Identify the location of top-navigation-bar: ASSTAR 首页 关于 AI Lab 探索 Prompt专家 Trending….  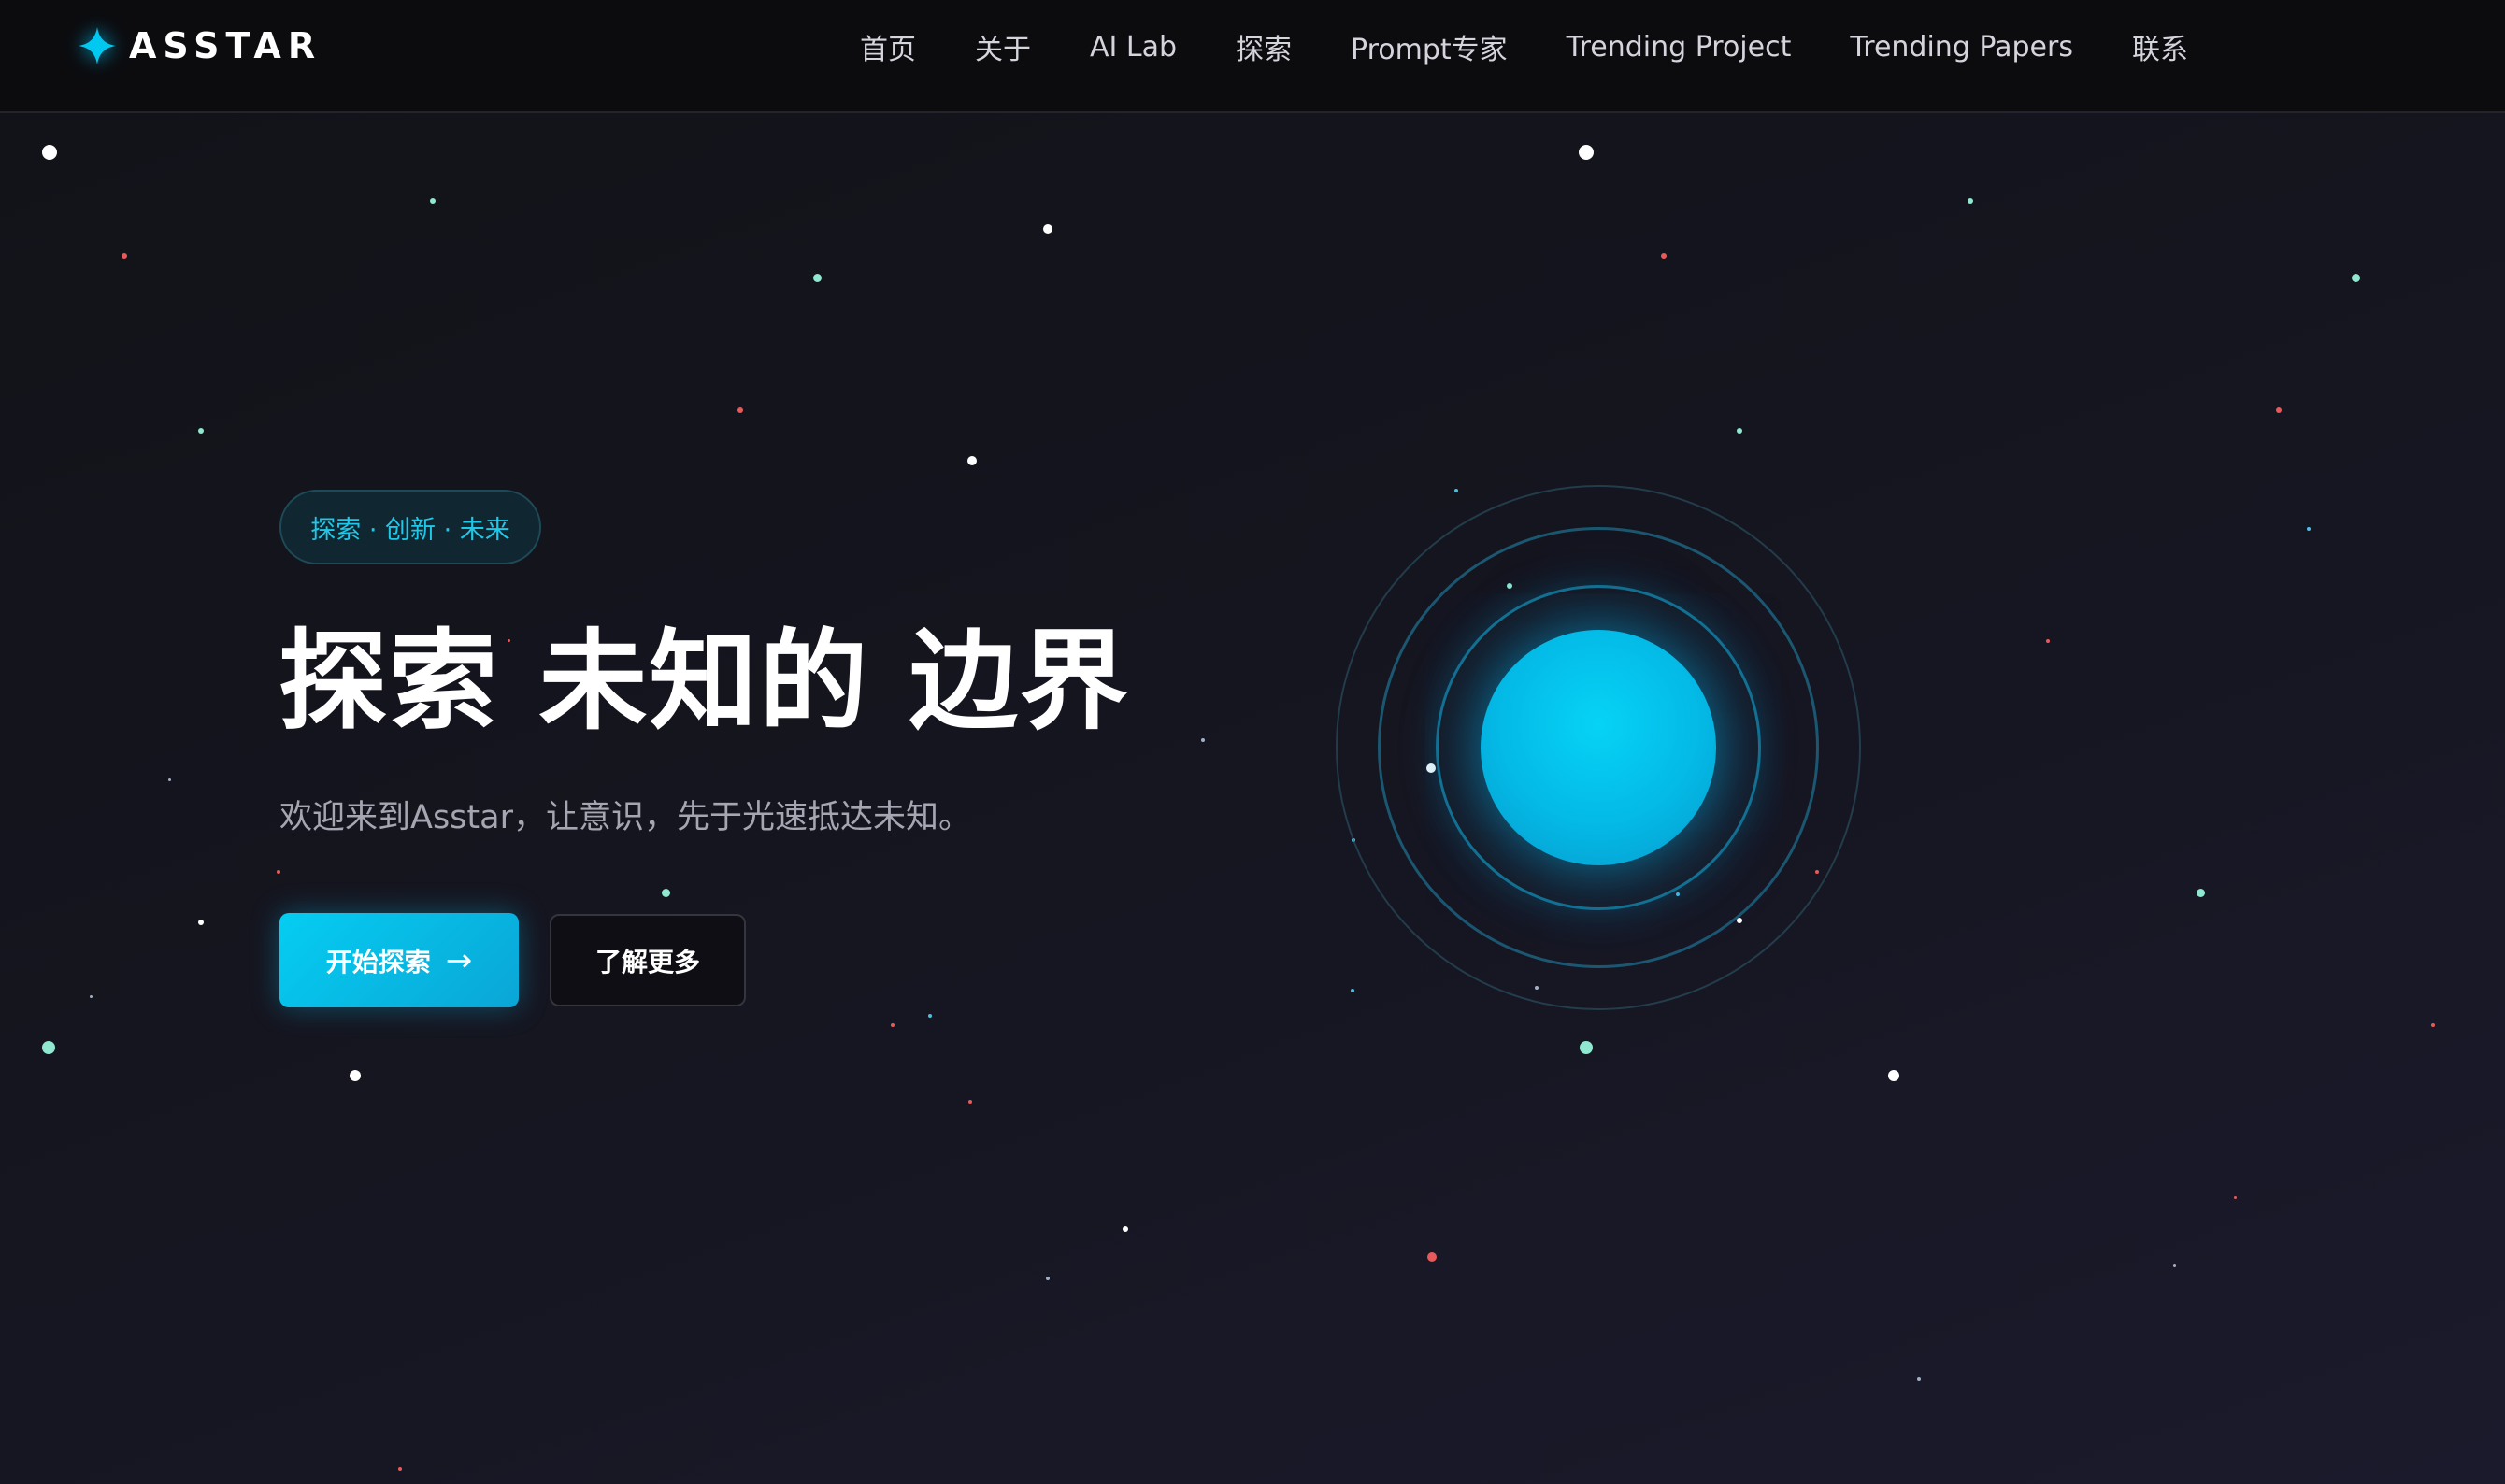
(1252, 56).